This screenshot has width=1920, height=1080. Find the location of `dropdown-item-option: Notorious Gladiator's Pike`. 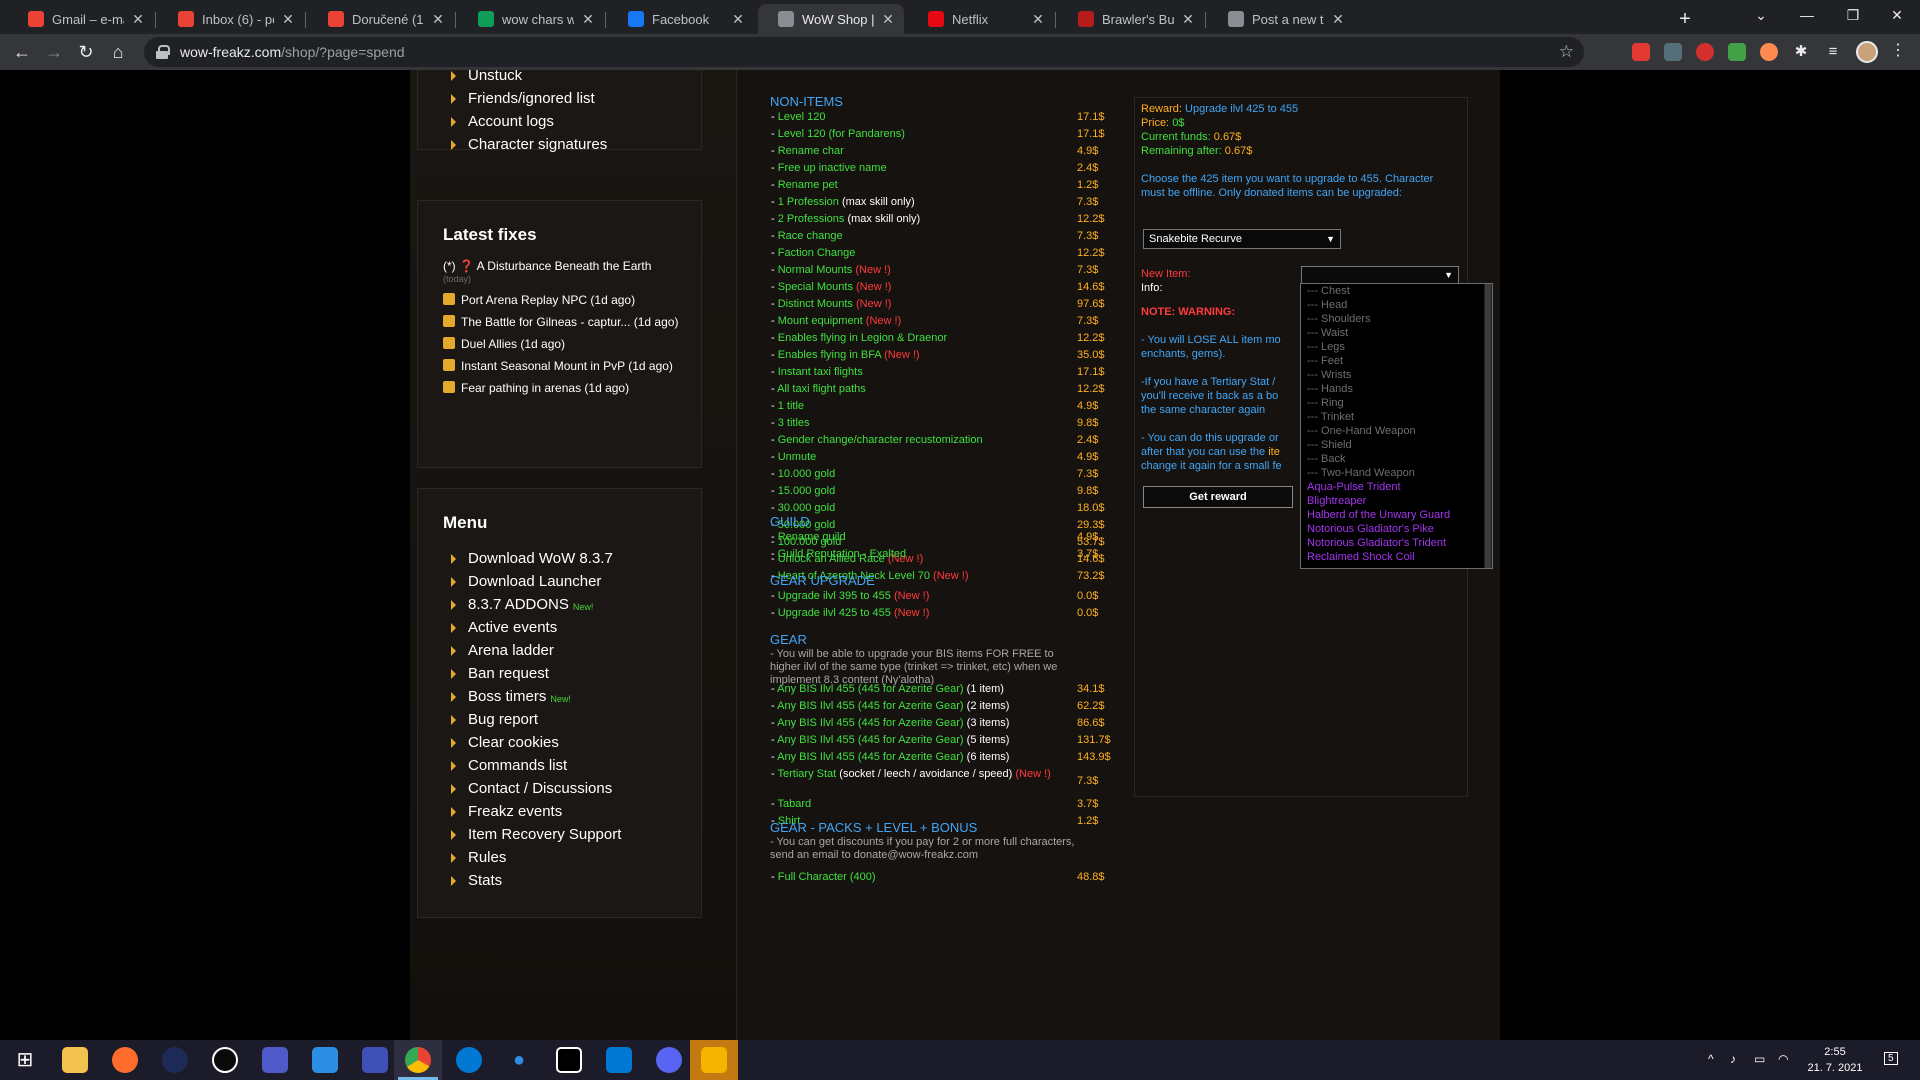

dropdown-item-option: Notorious Gladiator's Pike is located at coordinates (1396, 529).